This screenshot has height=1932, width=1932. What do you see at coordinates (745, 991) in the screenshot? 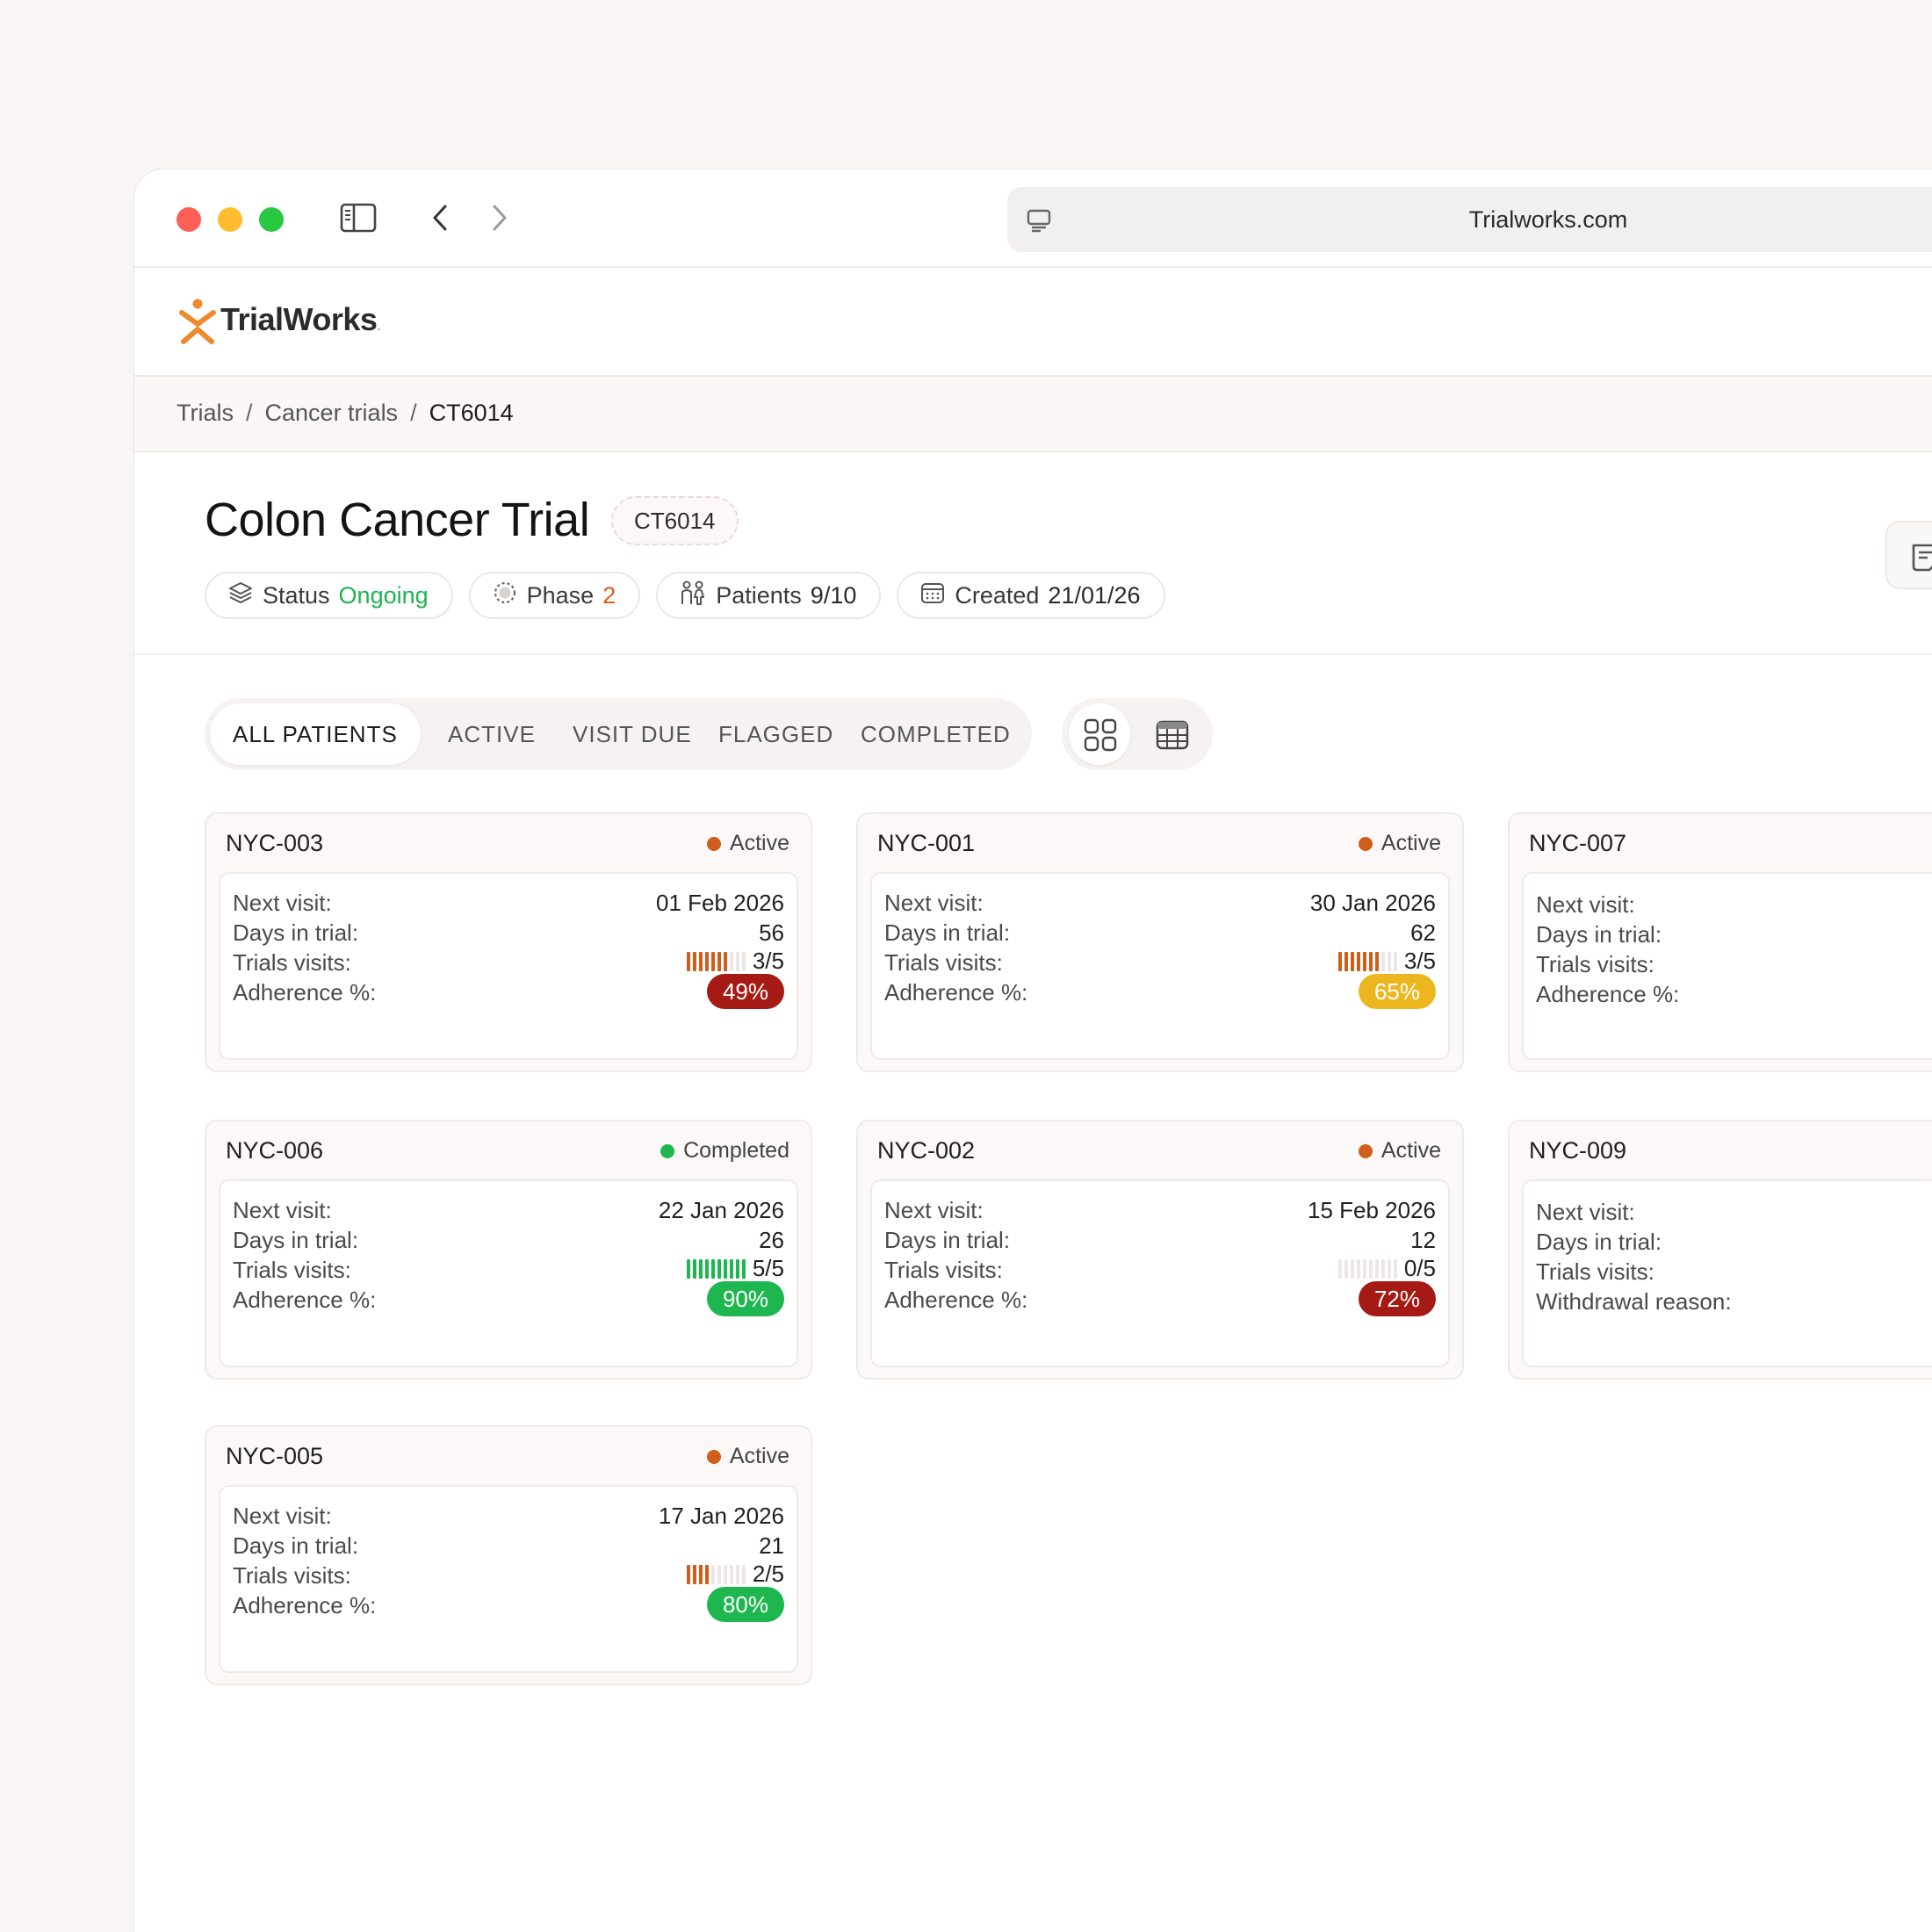
I see `adherence-badge: 49%` at bounding box center [745, 991].